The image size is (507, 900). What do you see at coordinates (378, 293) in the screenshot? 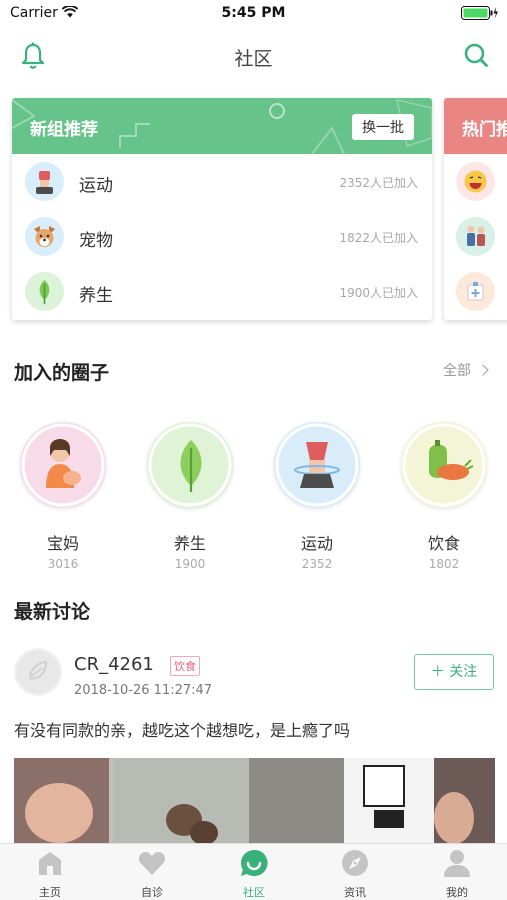
I see `group-member-count: 1900人已加入` at bounding box center [378, 293].